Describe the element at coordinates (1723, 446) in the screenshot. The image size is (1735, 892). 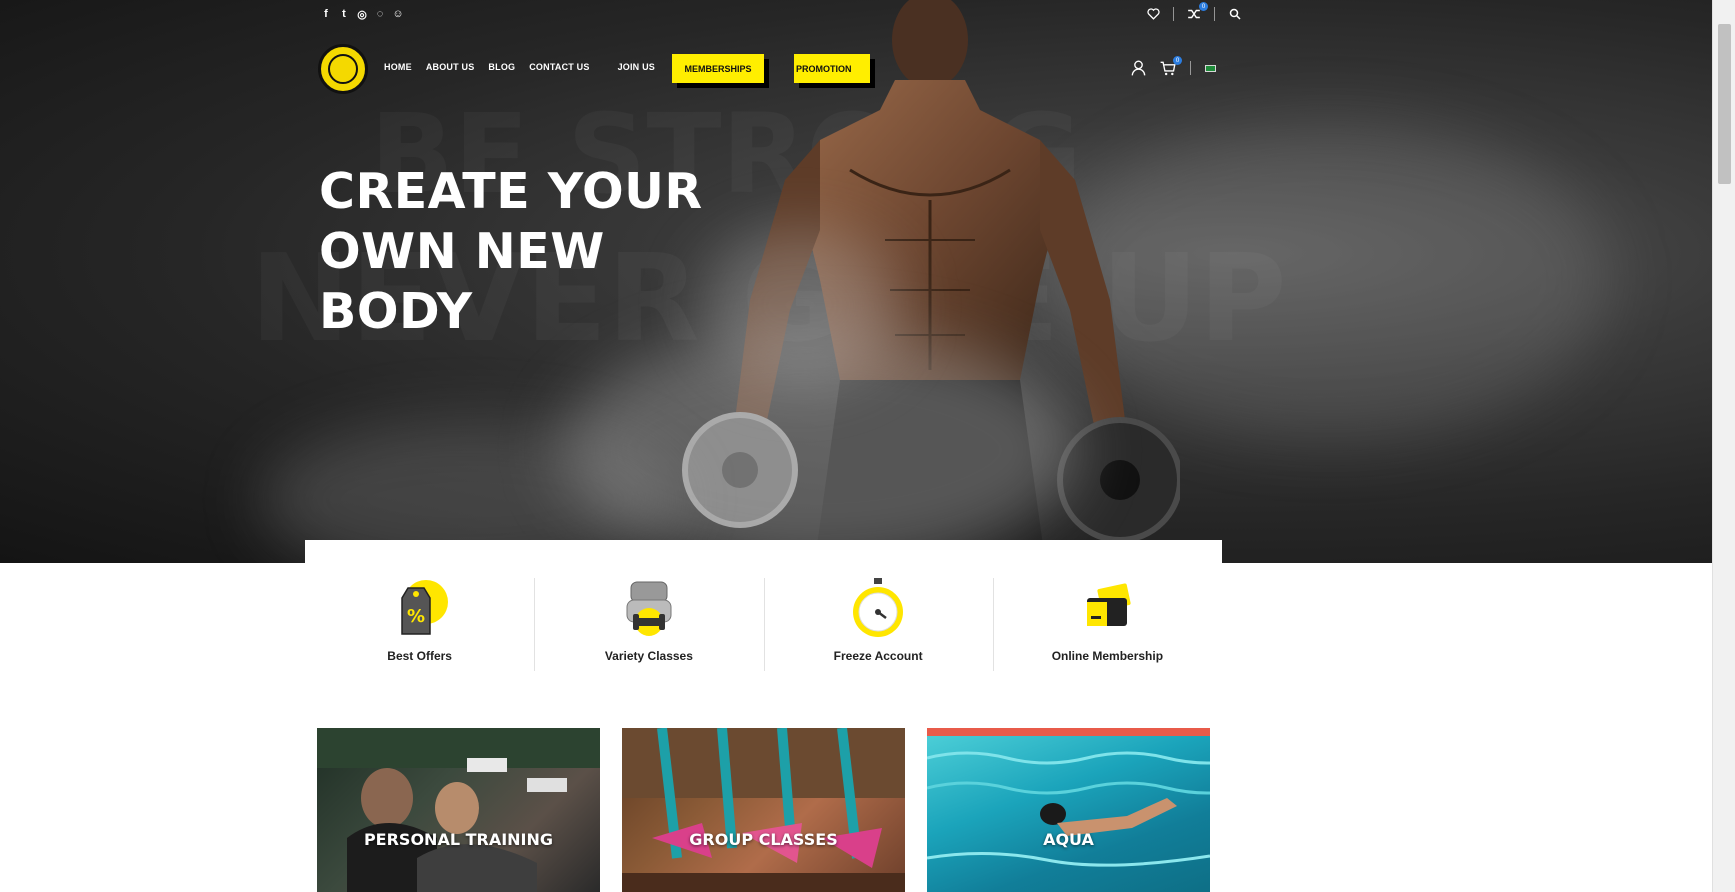
I see `page-scrollbar` at that location.